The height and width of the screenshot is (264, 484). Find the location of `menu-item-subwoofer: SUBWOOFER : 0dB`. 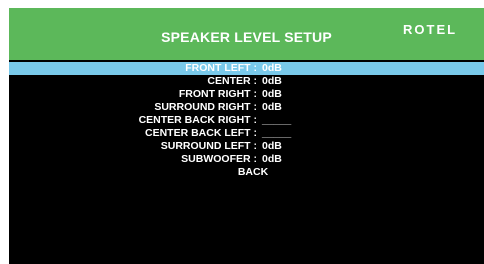

menu-item-subwoofer: SUBWOOFER : 0dB is located at coordinates (246, 159).